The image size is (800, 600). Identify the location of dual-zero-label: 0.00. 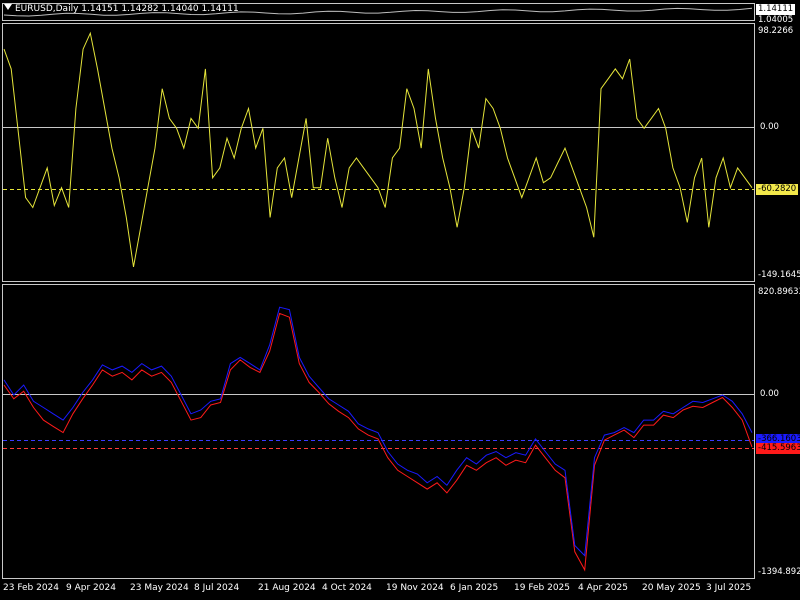
(769, 394).